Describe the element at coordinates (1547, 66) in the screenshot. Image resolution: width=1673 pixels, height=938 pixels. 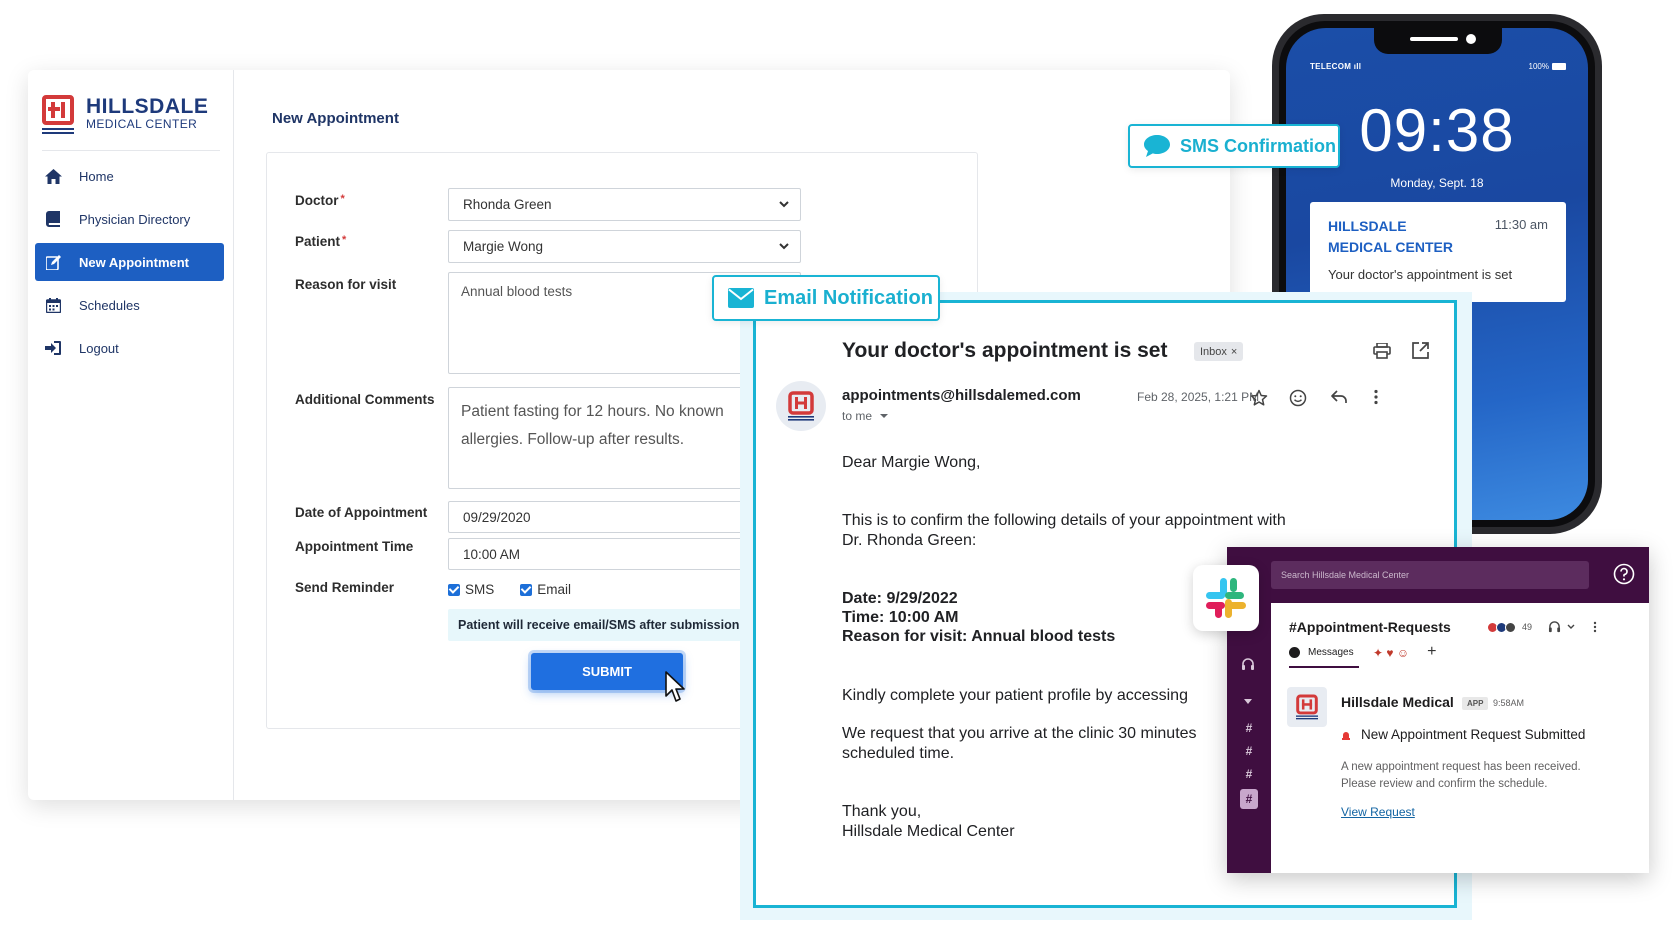
I see `battery-status: 100%` at that location.